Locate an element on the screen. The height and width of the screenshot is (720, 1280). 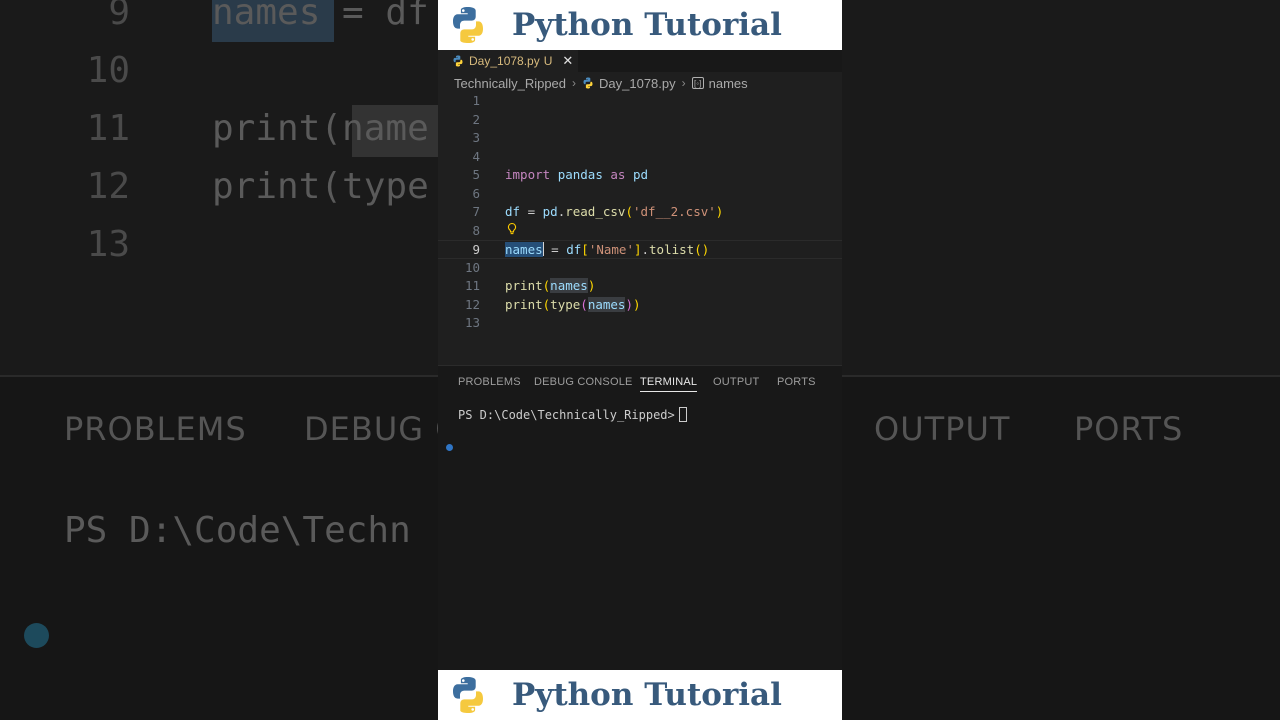
code-text: names = df['Name'].tolist() is located at coordinates (607, 250).